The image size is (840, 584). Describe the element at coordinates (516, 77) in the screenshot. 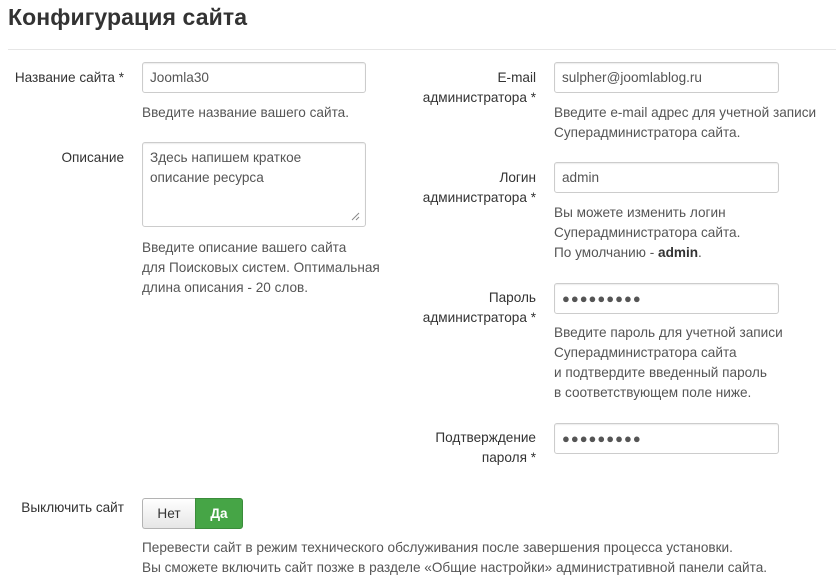

I see `admin-email-label-line-1: E-mail` at that location.